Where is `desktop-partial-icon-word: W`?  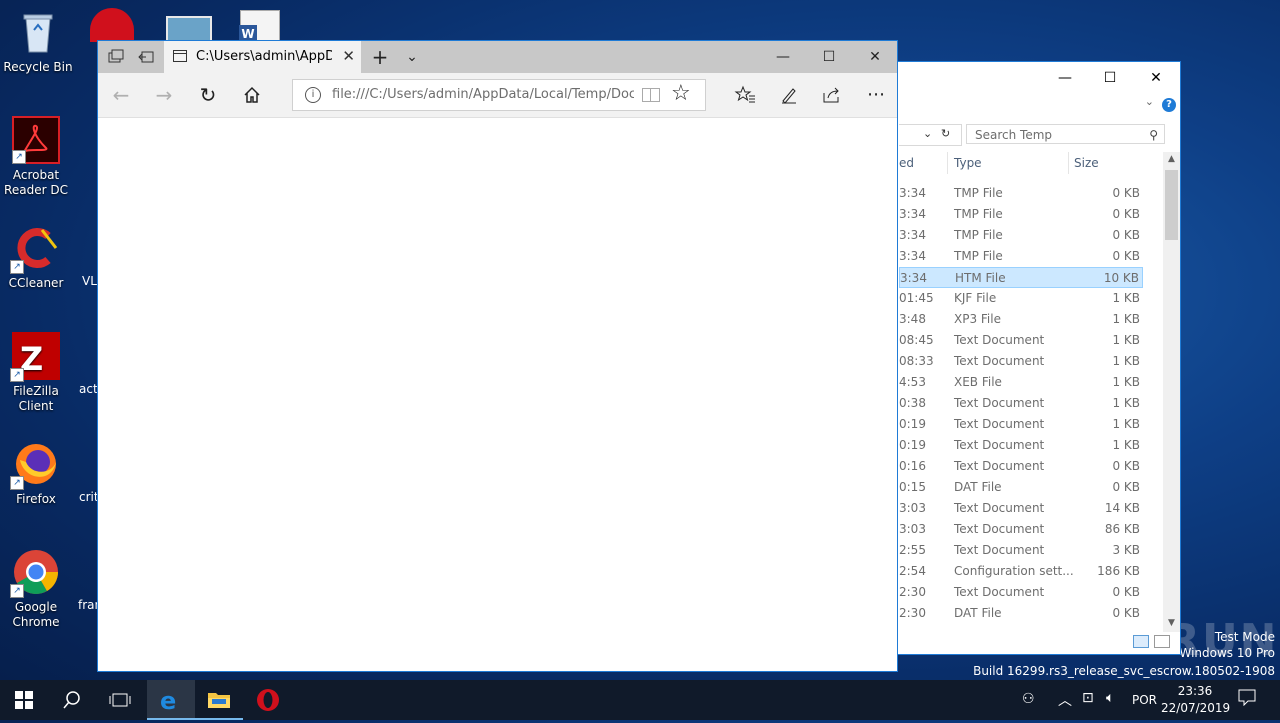 desktop-partial-icon-word: W is located at coordinates (259, 27).